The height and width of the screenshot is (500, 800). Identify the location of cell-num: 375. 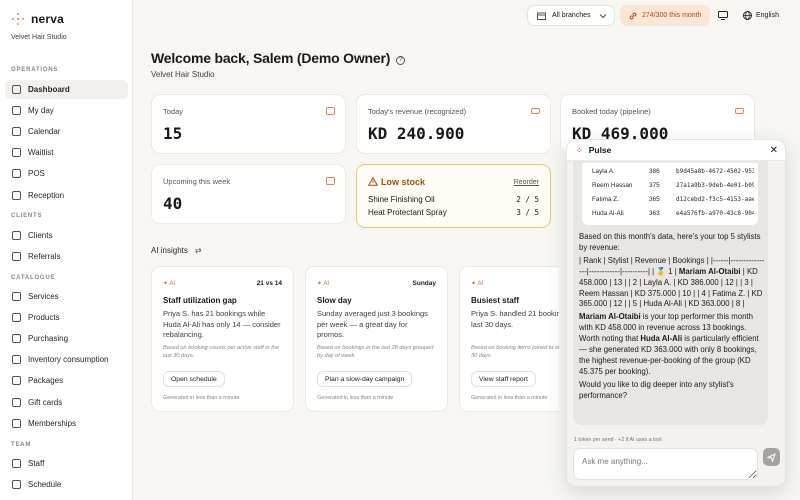
(654, 185).